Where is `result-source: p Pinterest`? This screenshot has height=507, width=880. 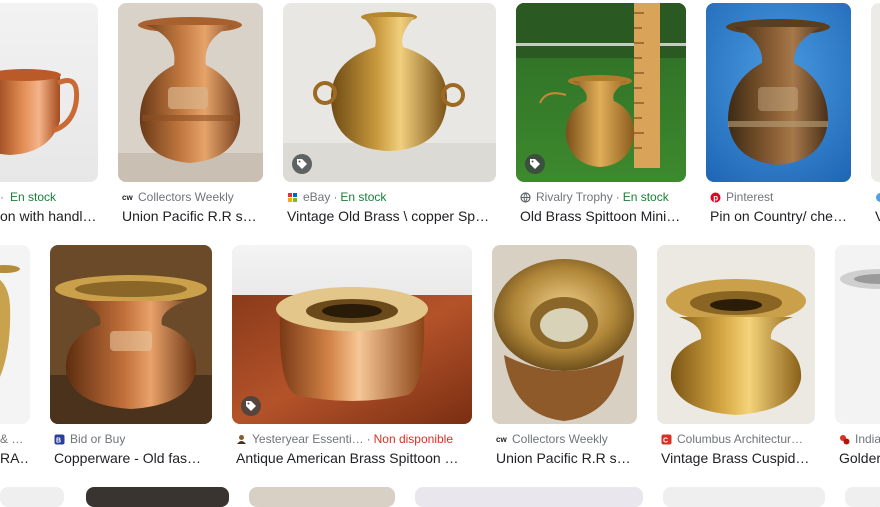 result-source: p Pinterest is located at coordinates (781, 197).